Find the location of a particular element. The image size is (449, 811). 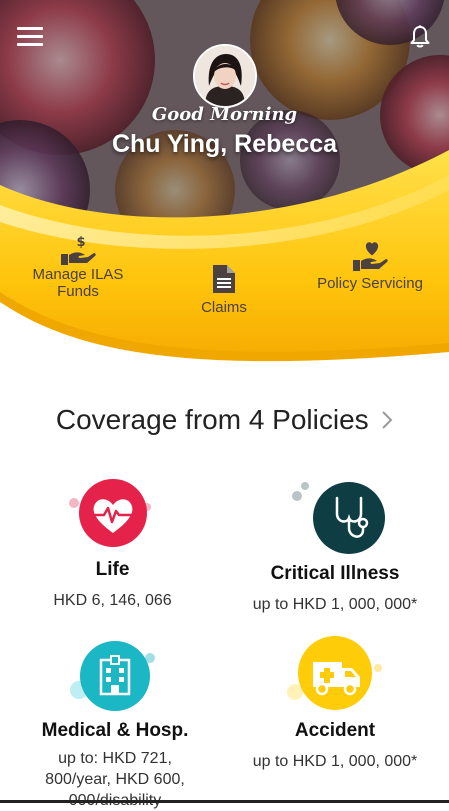

coverage-critical-illness-amount: up to HKD 1, 000, 000* is located at coordinates (335, 604).